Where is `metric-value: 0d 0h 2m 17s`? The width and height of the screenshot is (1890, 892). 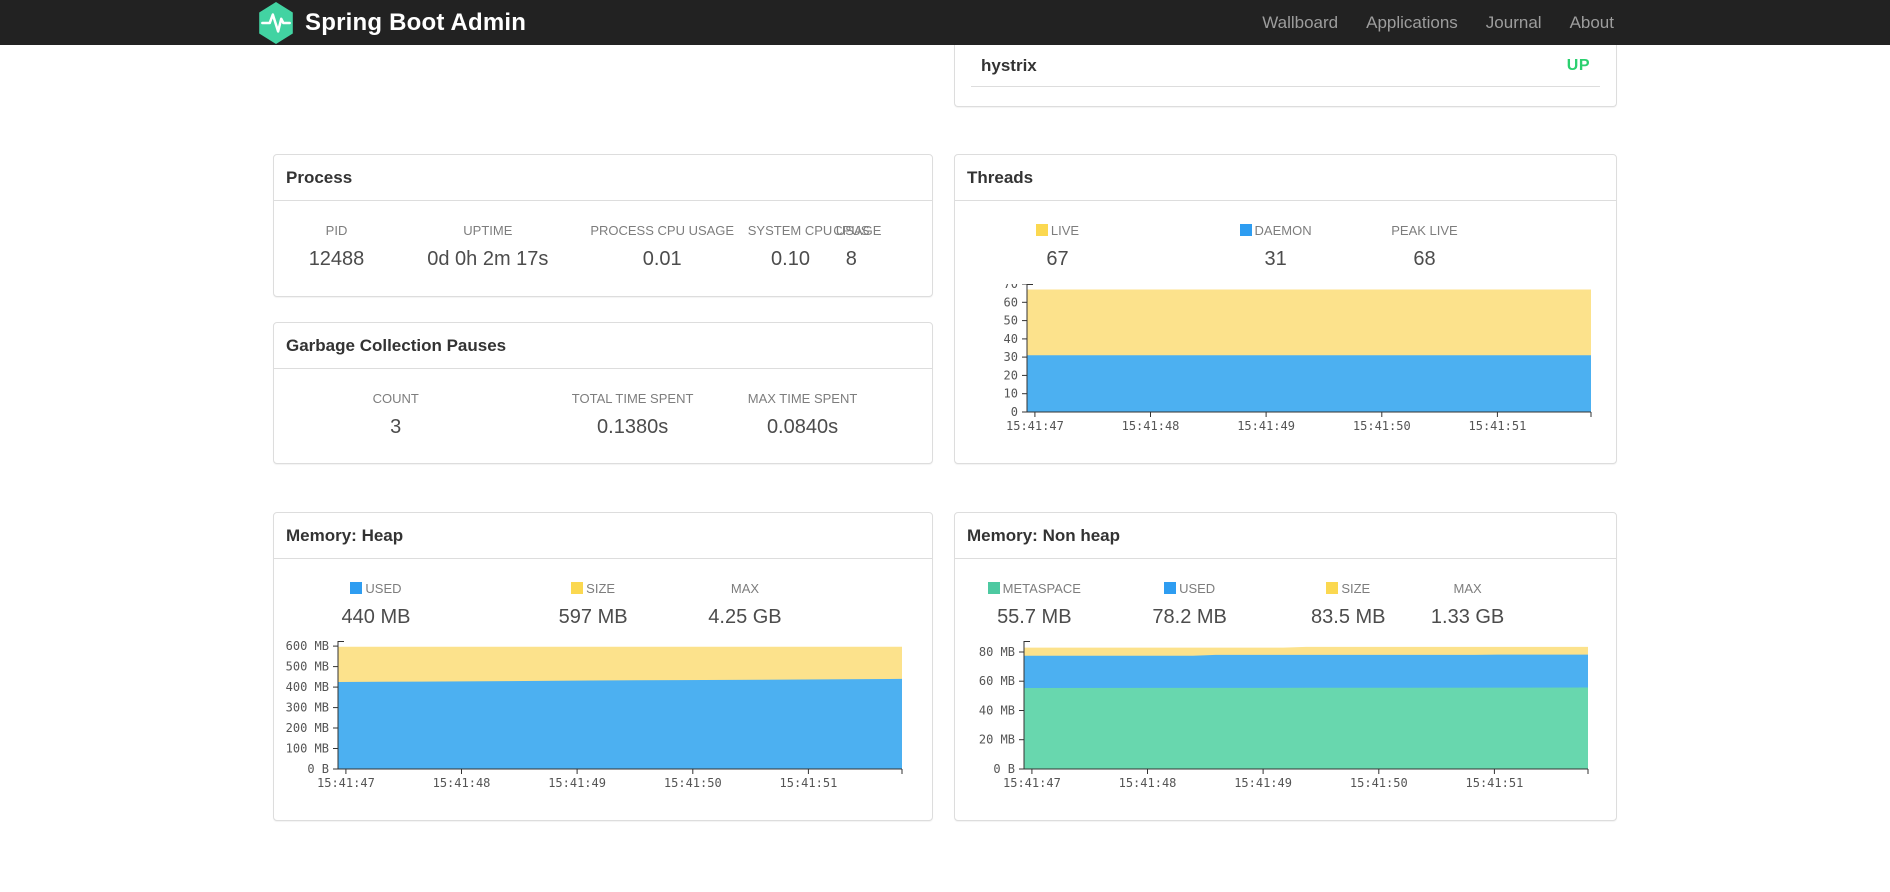
metric-value: 0d 0h 2m 17s is located at coordinates (488, 259).